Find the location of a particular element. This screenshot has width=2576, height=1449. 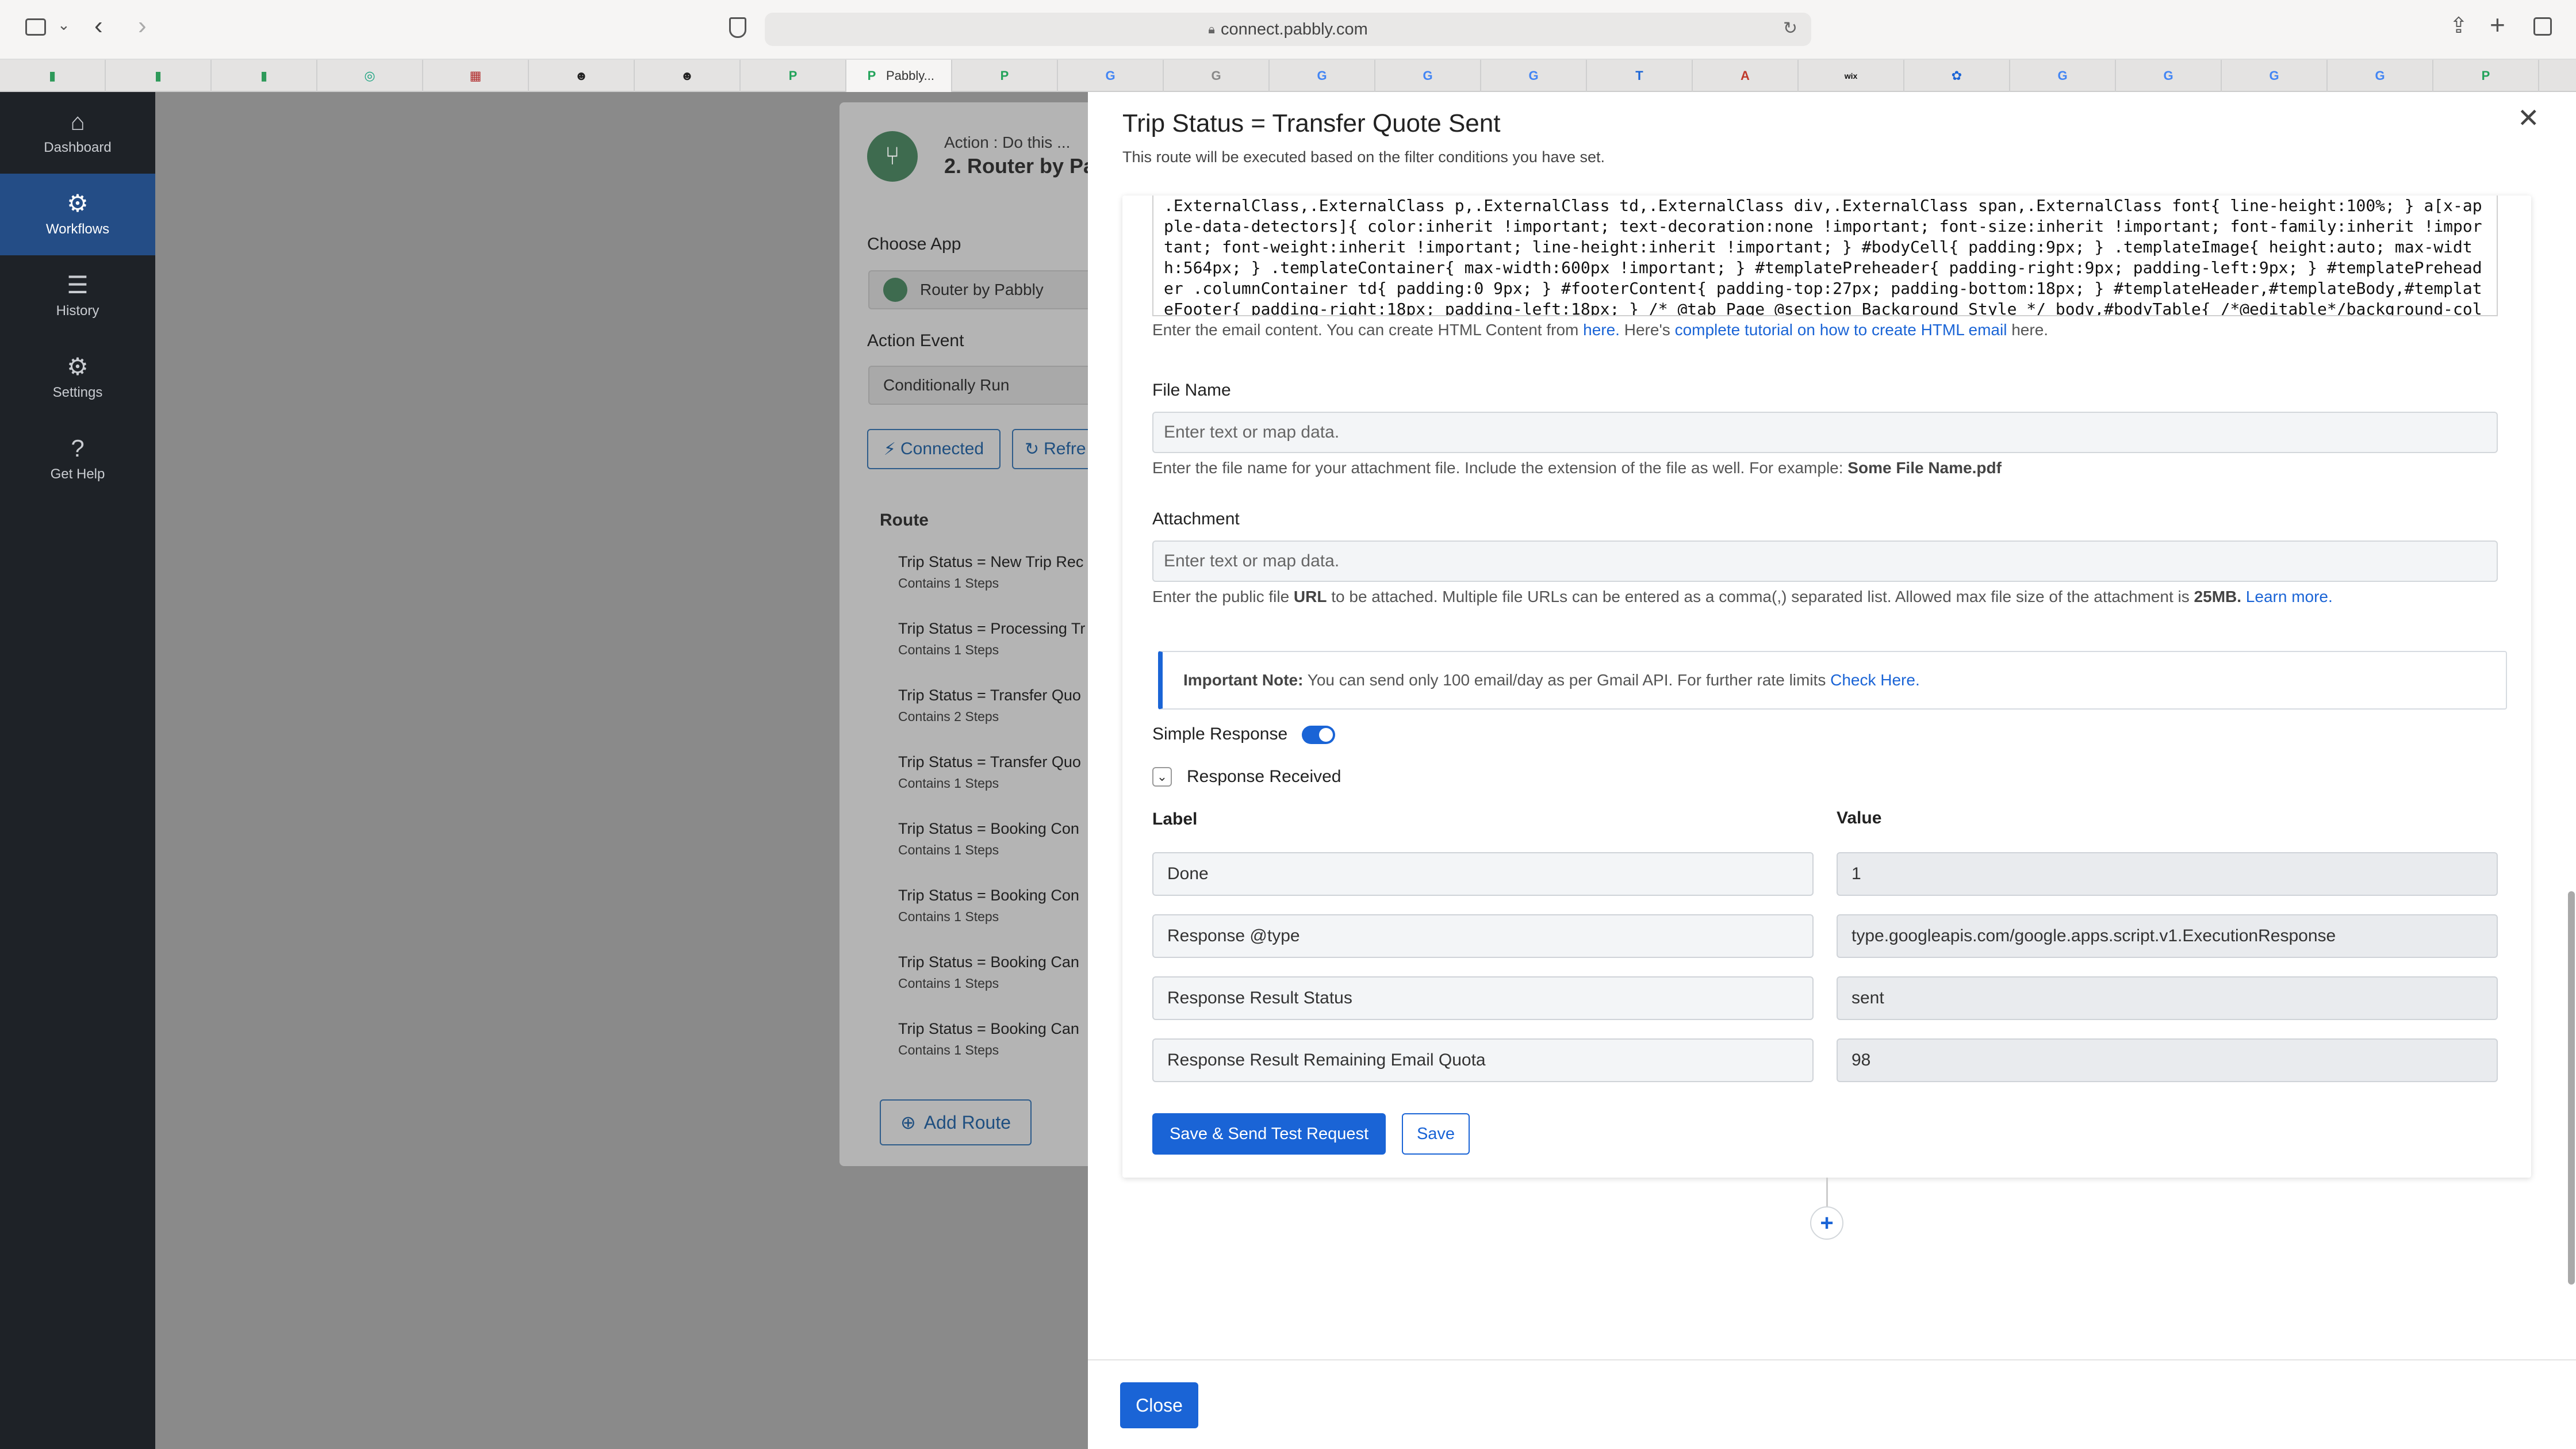

scrollbar is located at coordinates (2571, 1088).